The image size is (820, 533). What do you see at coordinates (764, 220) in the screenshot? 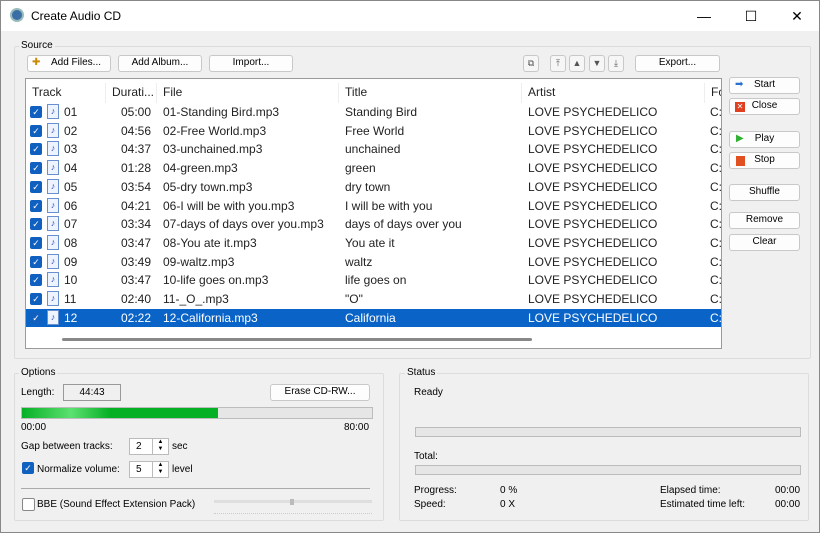
I see `remove-button: Remove` at bounding box center [764, 220].